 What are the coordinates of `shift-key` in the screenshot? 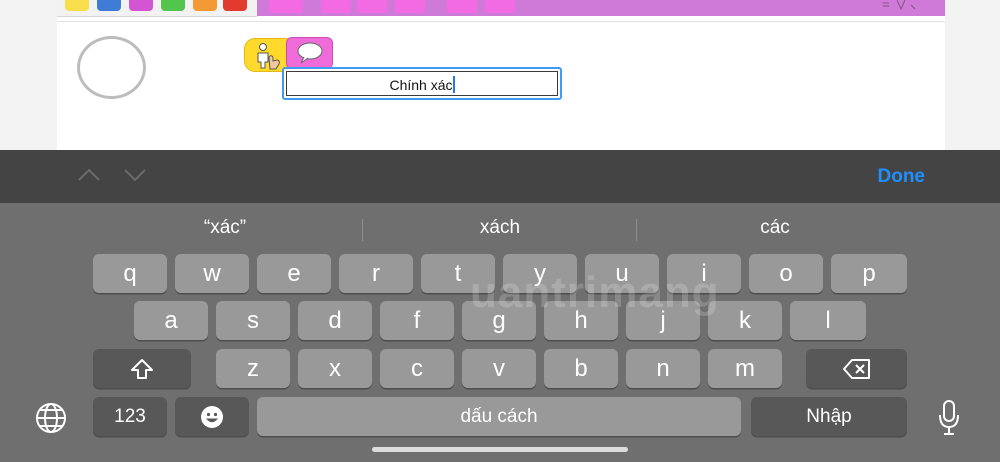 It's located at (142, 368).